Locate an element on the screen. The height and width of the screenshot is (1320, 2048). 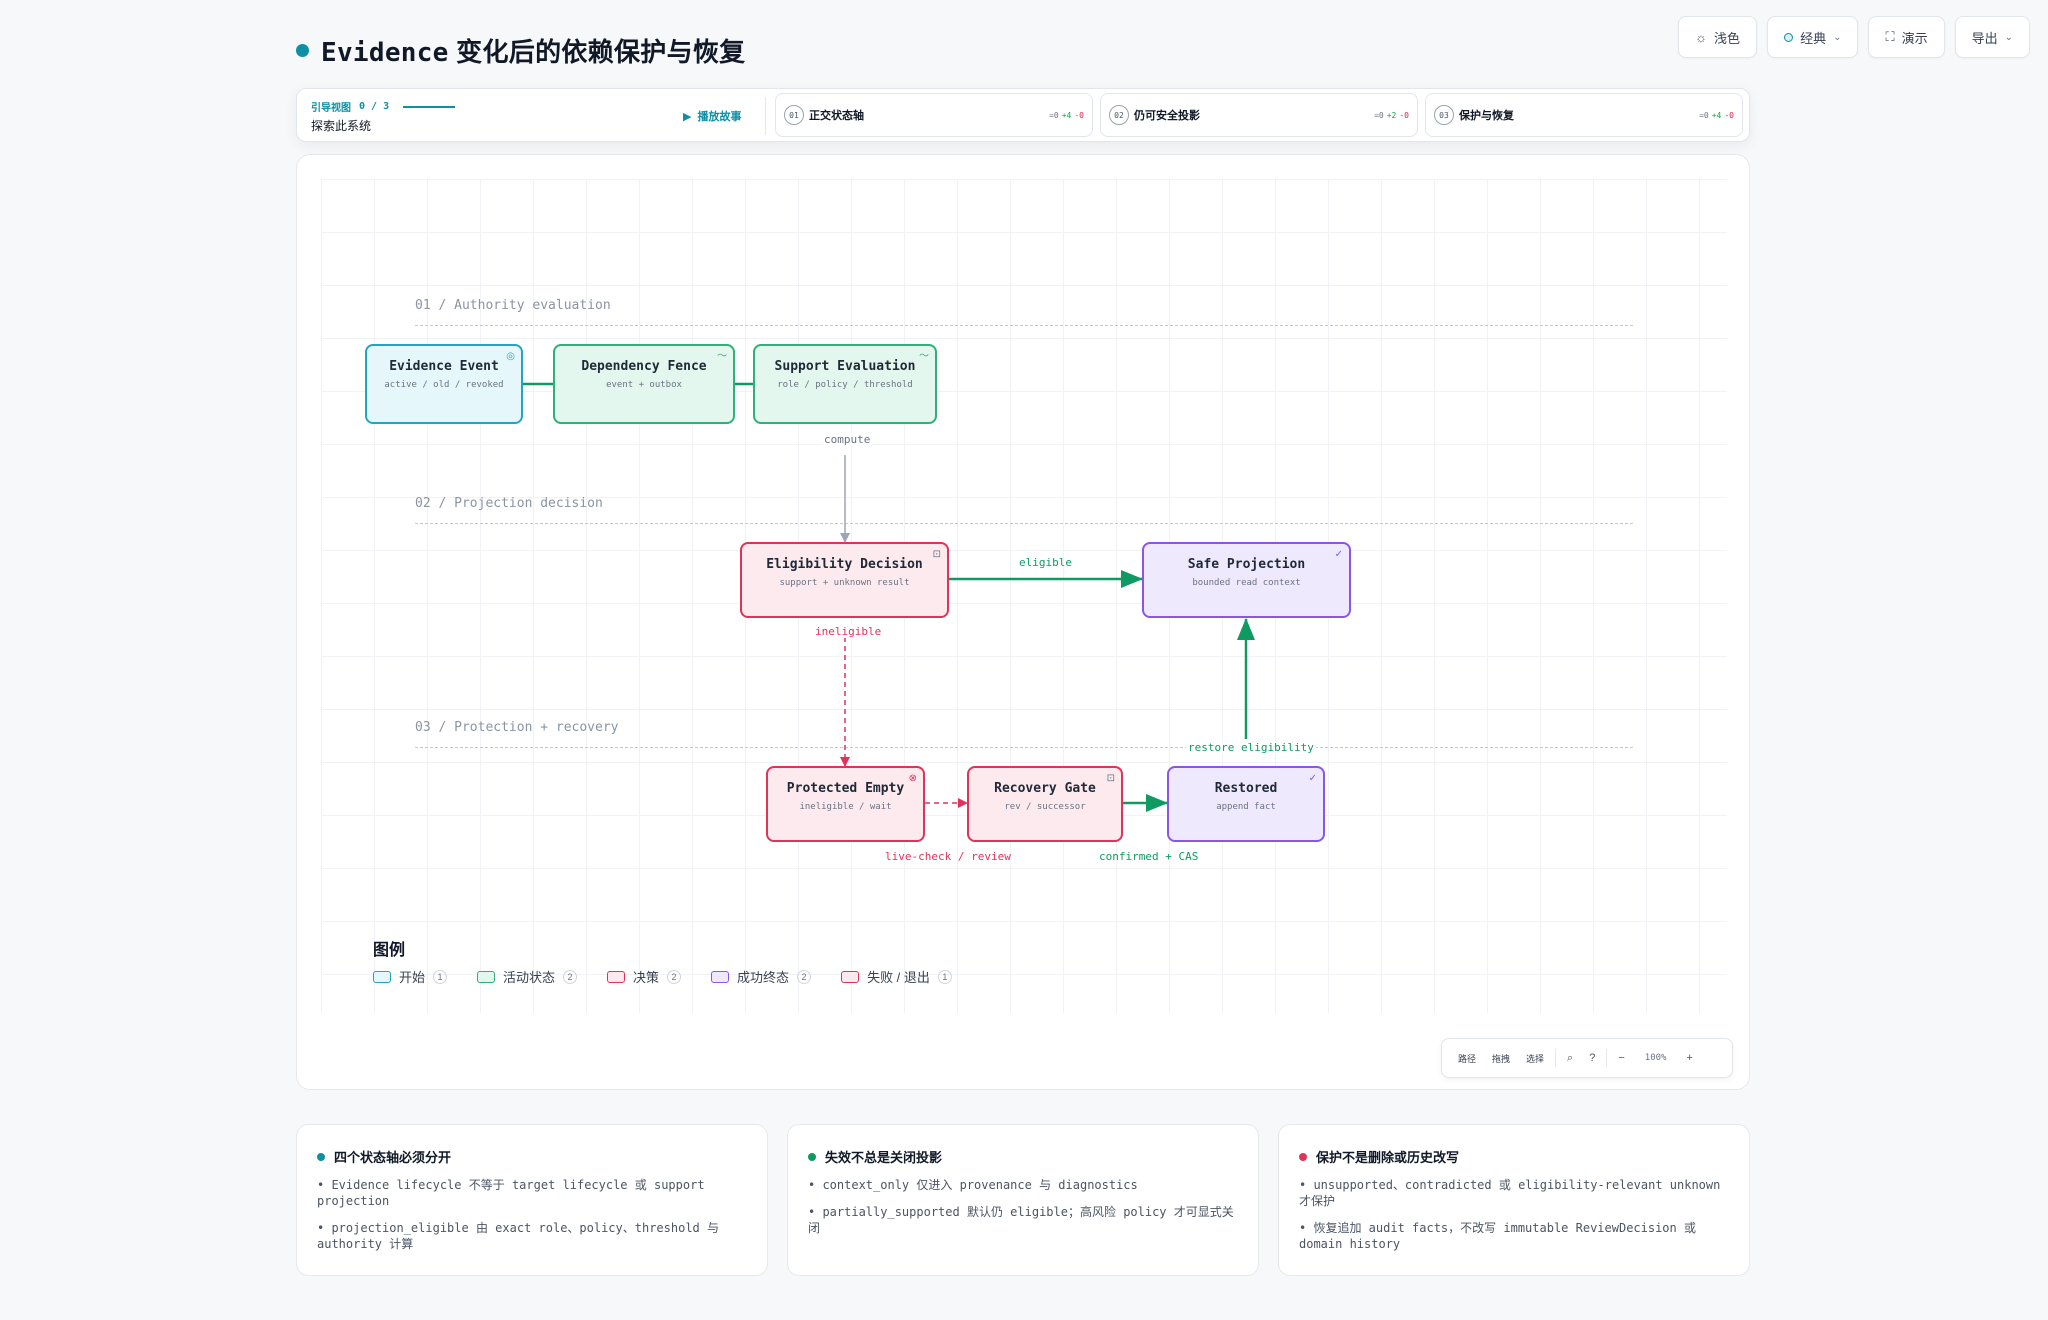
legend-item-success: 成功终态 2 is located at coordinates (761, 976).